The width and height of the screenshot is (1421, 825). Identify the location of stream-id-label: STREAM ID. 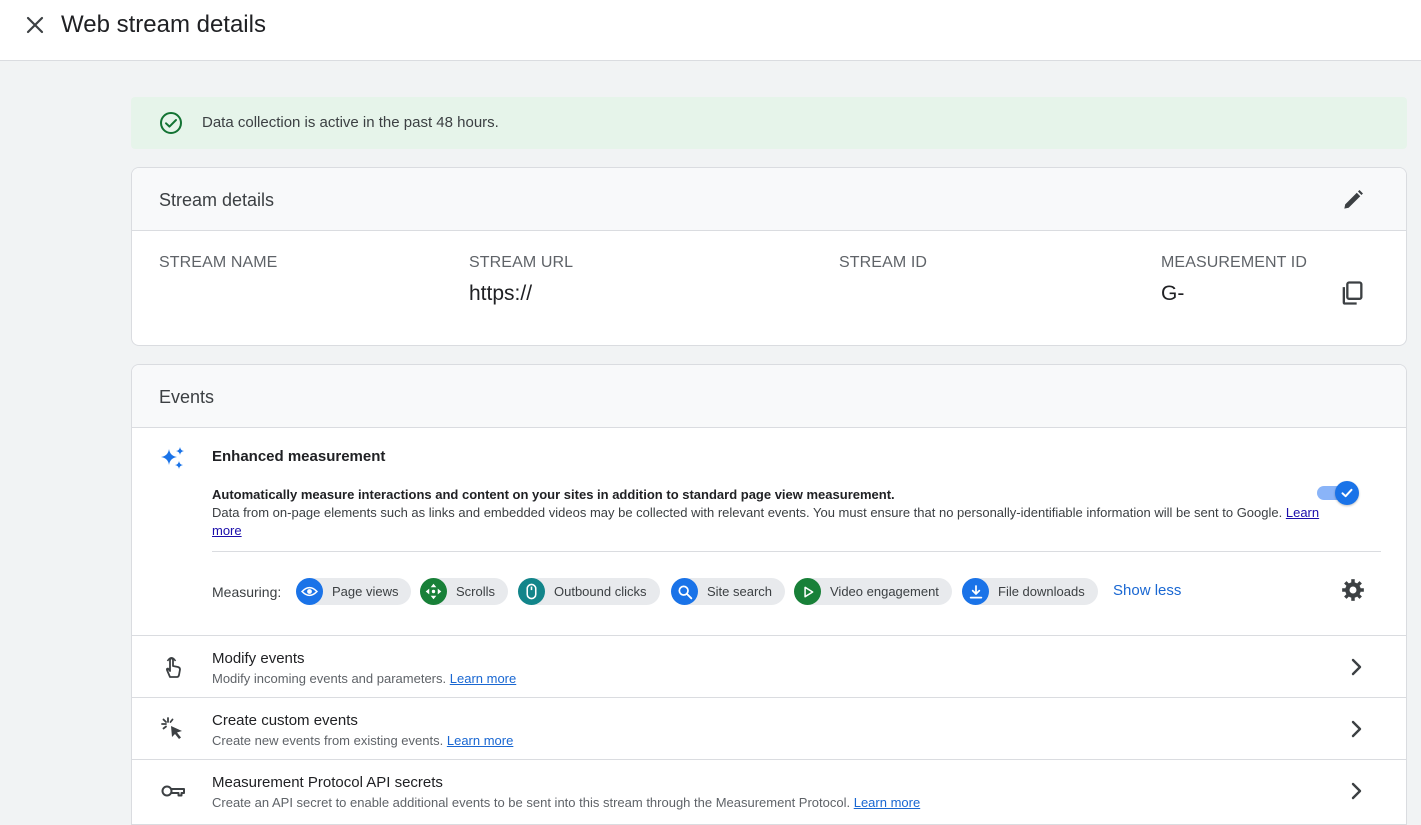
(883, 262).